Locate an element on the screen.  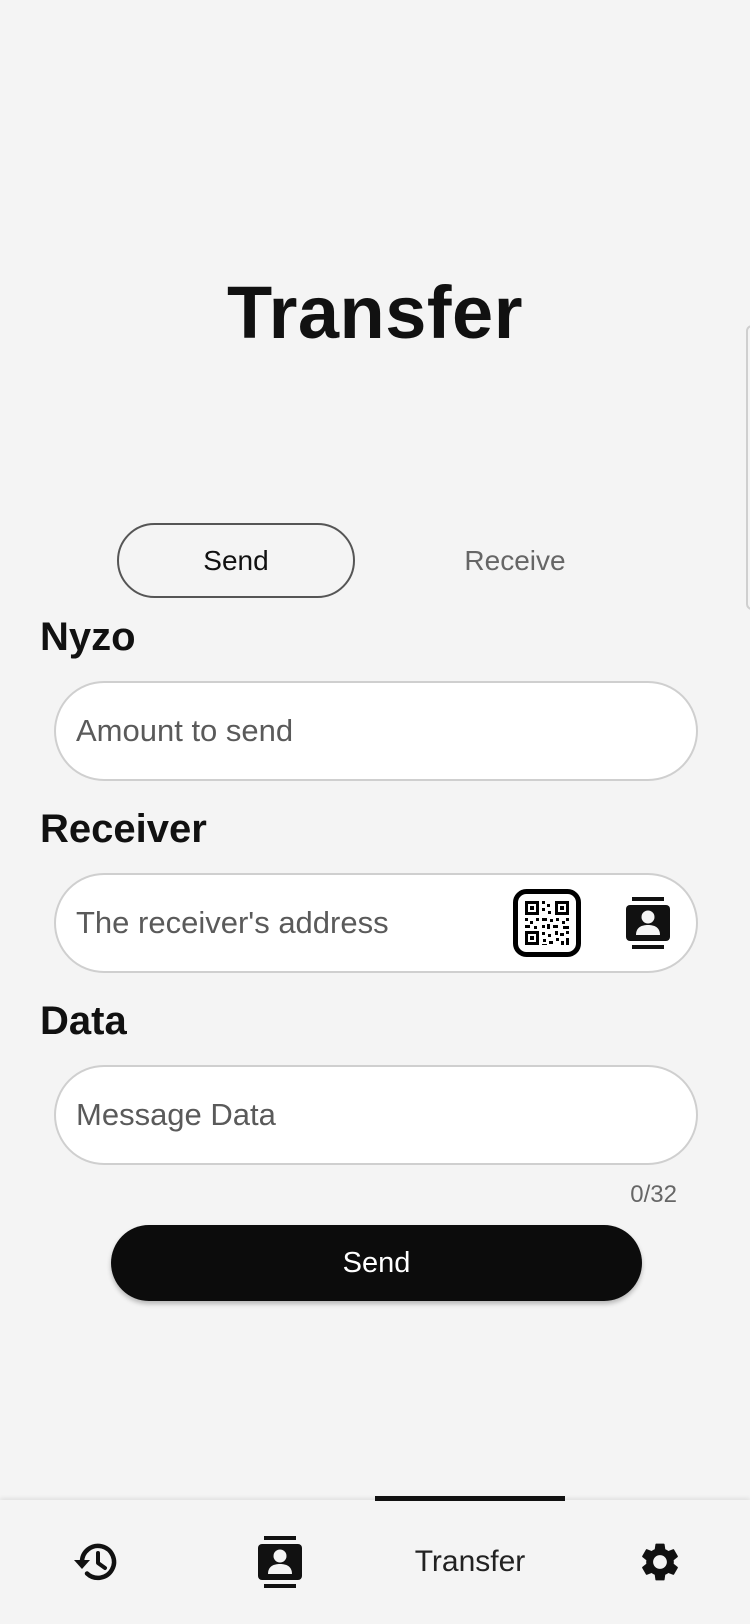
receiver-label: Receiver is located at coordinates (123, 829).